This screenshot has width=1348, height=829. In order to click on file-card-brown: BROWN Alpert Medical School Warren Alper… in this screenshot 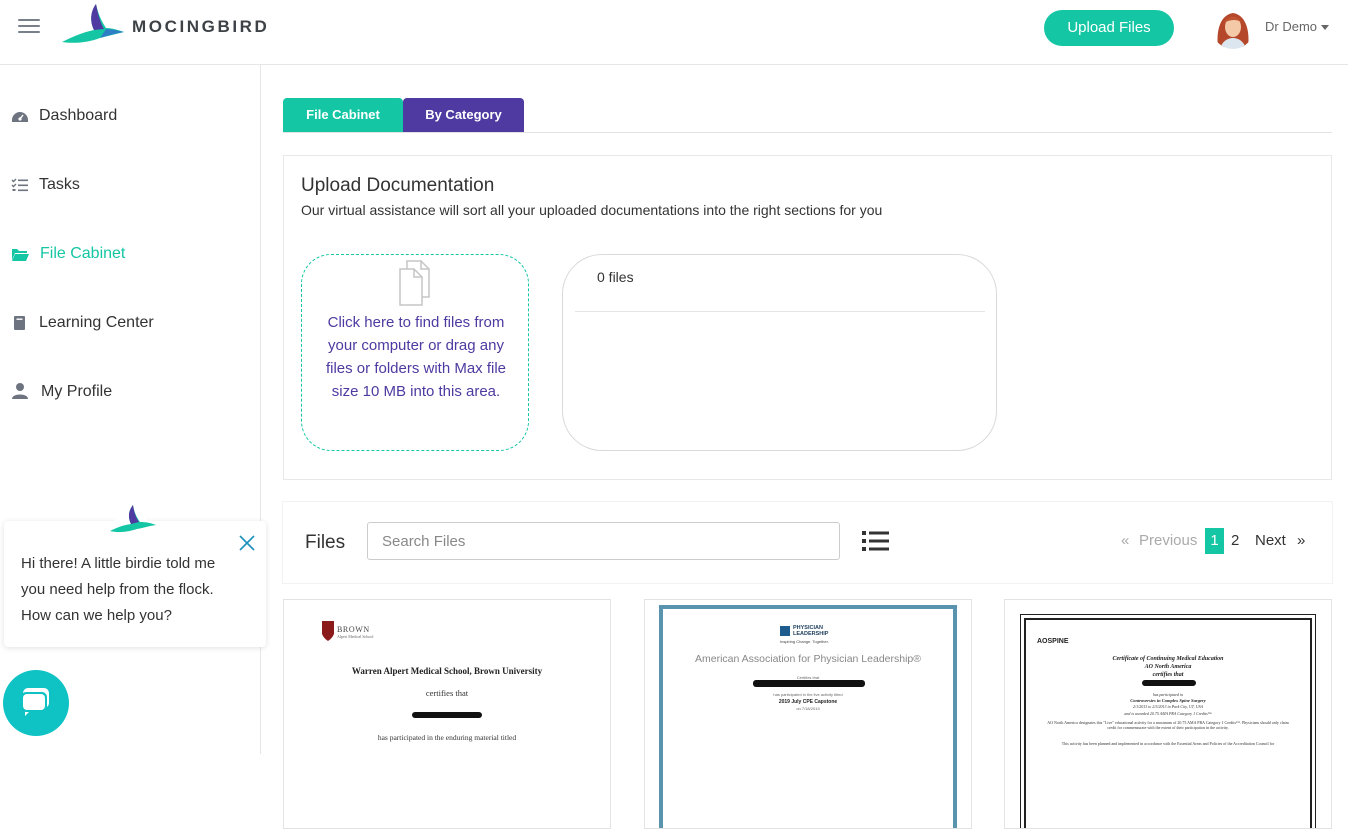, I will do `click(447, 714)`.